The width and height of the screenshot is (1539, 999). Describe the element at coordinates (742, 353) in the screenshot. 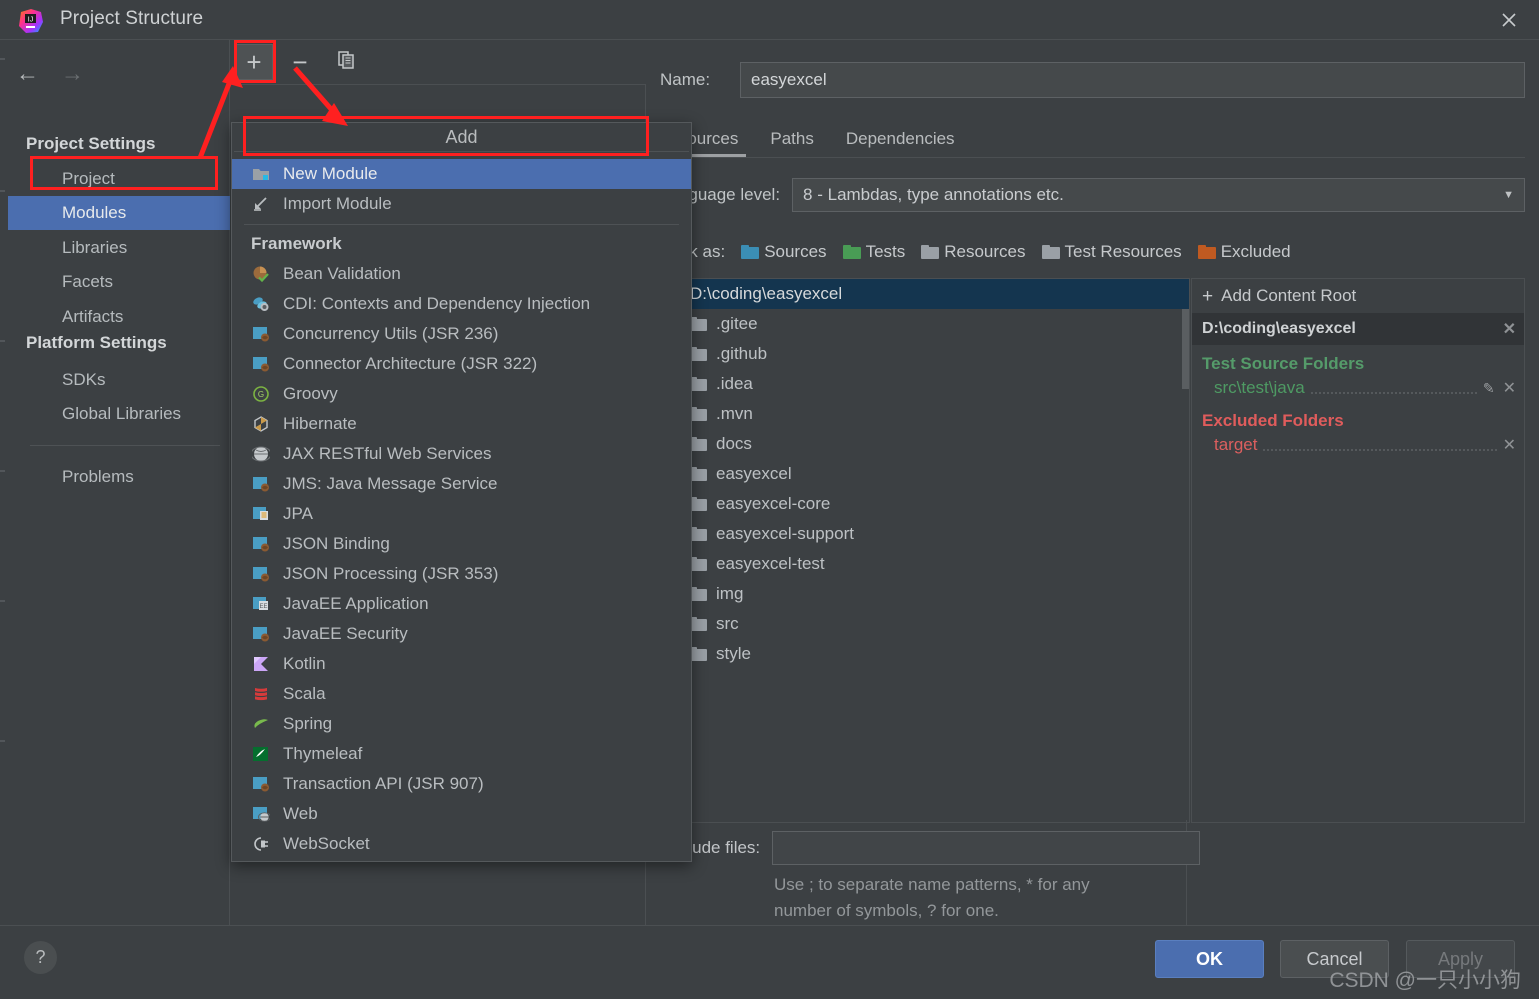

I see `tree-row-label: .github` at that location.